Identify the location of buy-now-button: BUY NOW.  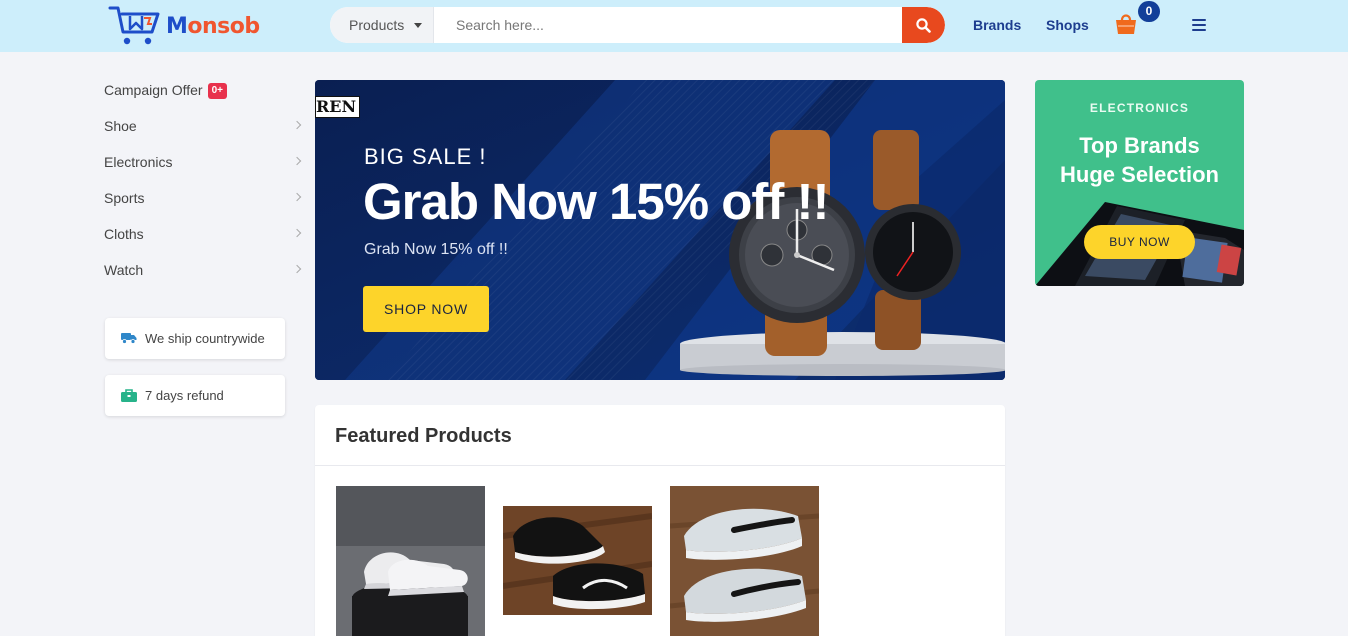
(1139, 242).